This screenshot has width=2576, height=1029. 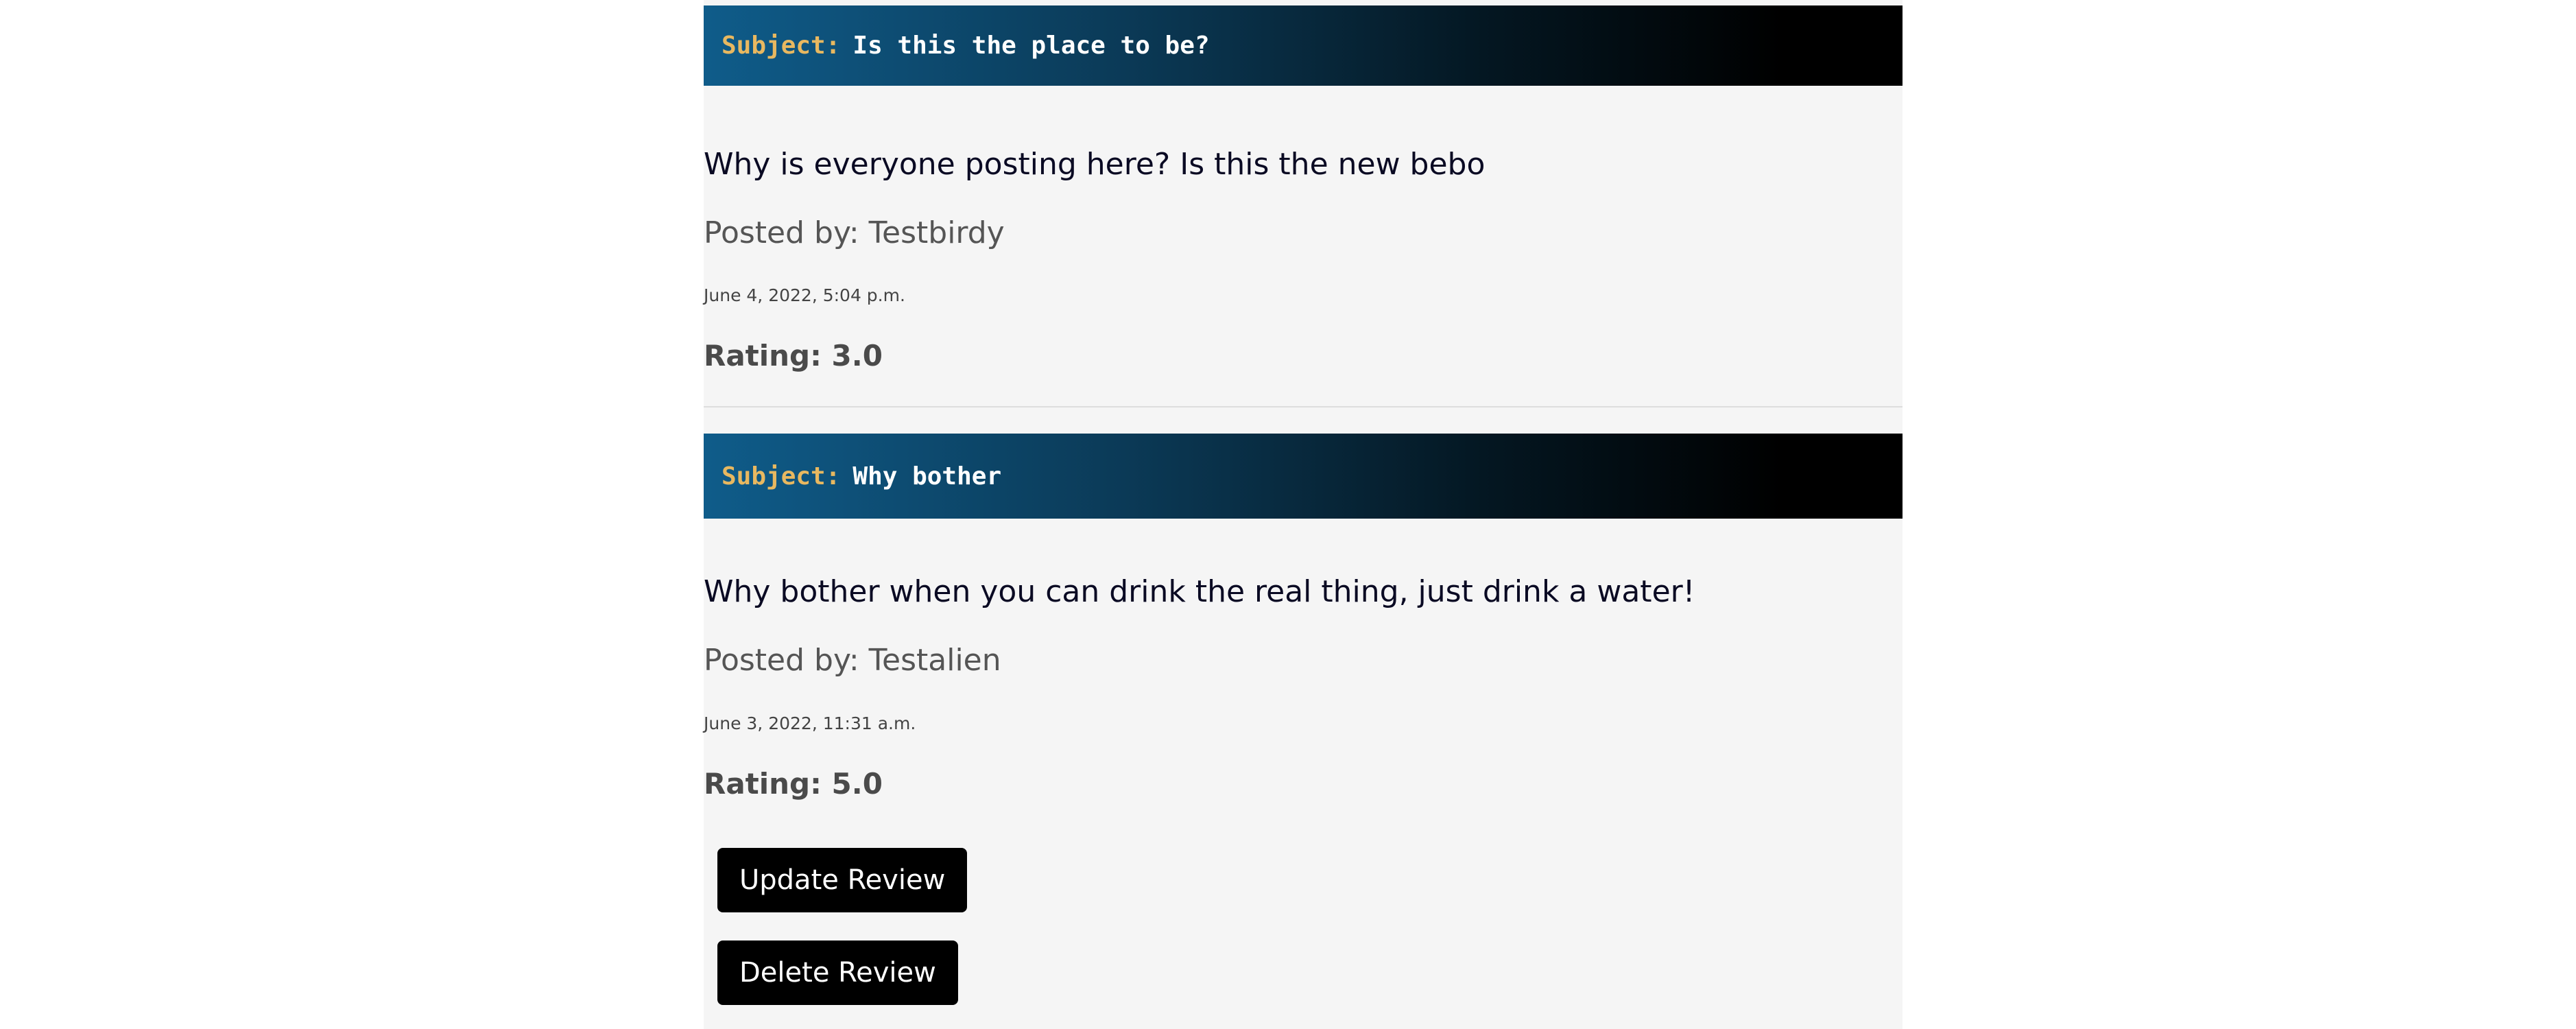 What do you see at coordinates (927, 476) in the screenshot?
I see `subject-text: Why bother` at bounding box center [927, 476].